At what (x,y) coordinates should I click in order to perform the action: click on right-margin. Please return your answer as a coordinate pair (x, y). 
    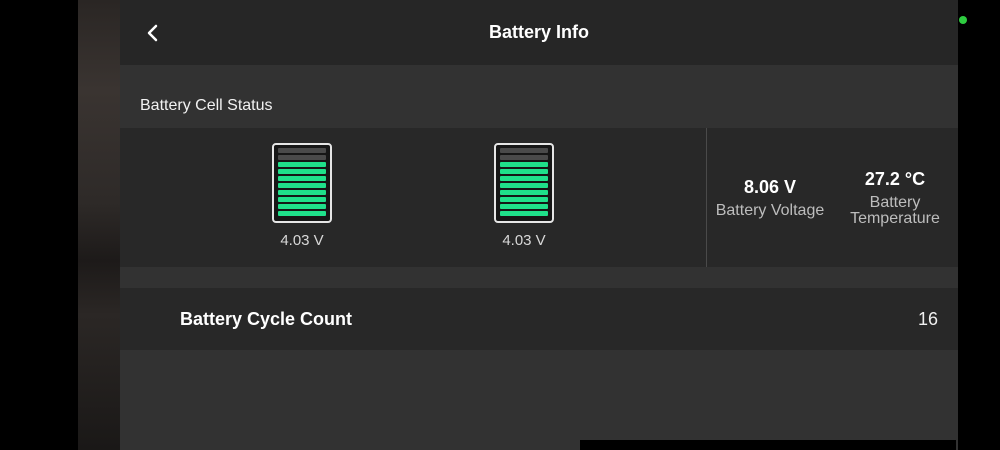
    Looking at the image, I should click on (978, 225).